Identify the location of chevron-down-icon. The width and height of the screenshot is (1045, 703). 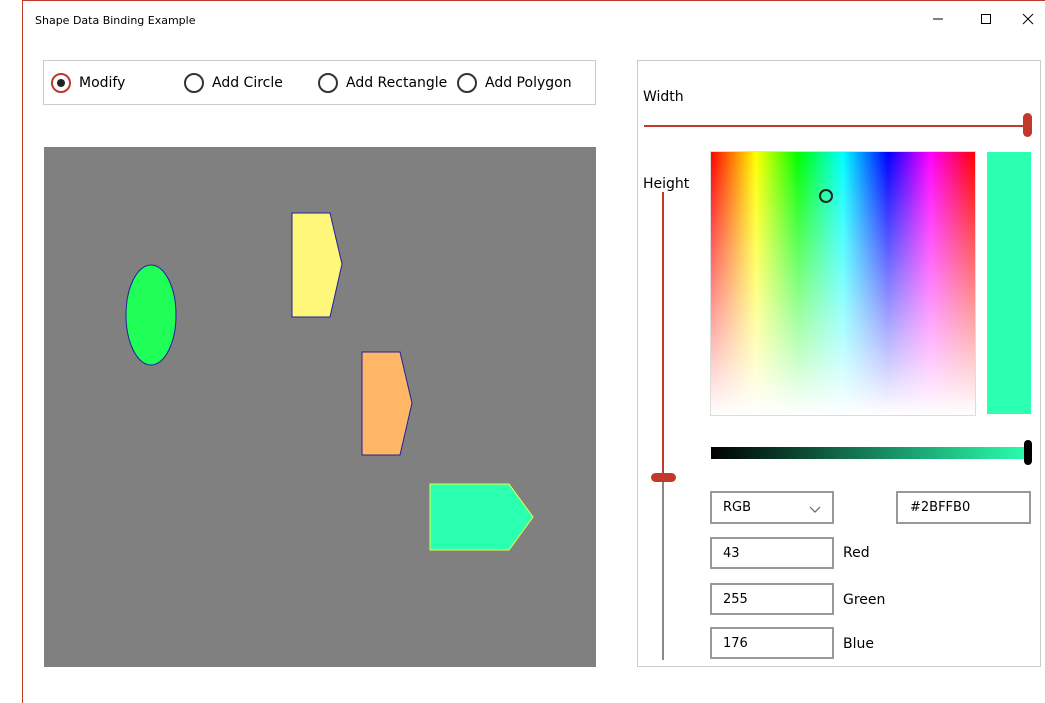
(815, 509).